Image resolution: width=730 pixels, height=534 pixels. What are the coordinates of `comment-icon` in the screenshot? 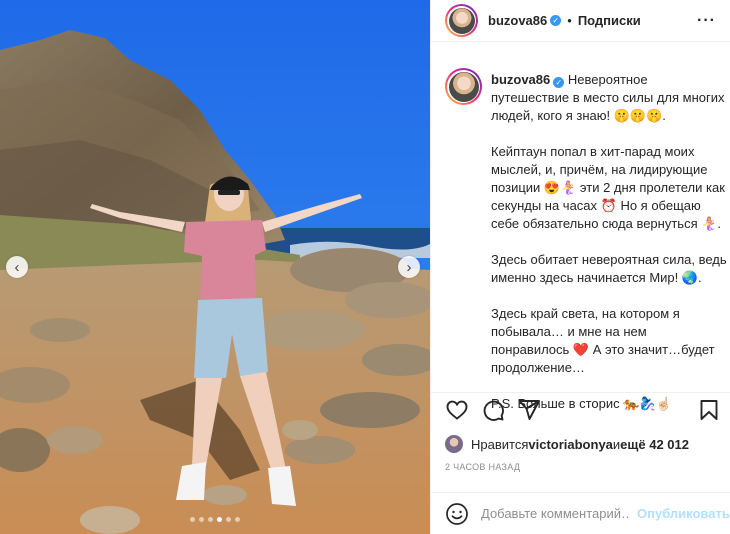 It's located at (493, 410).